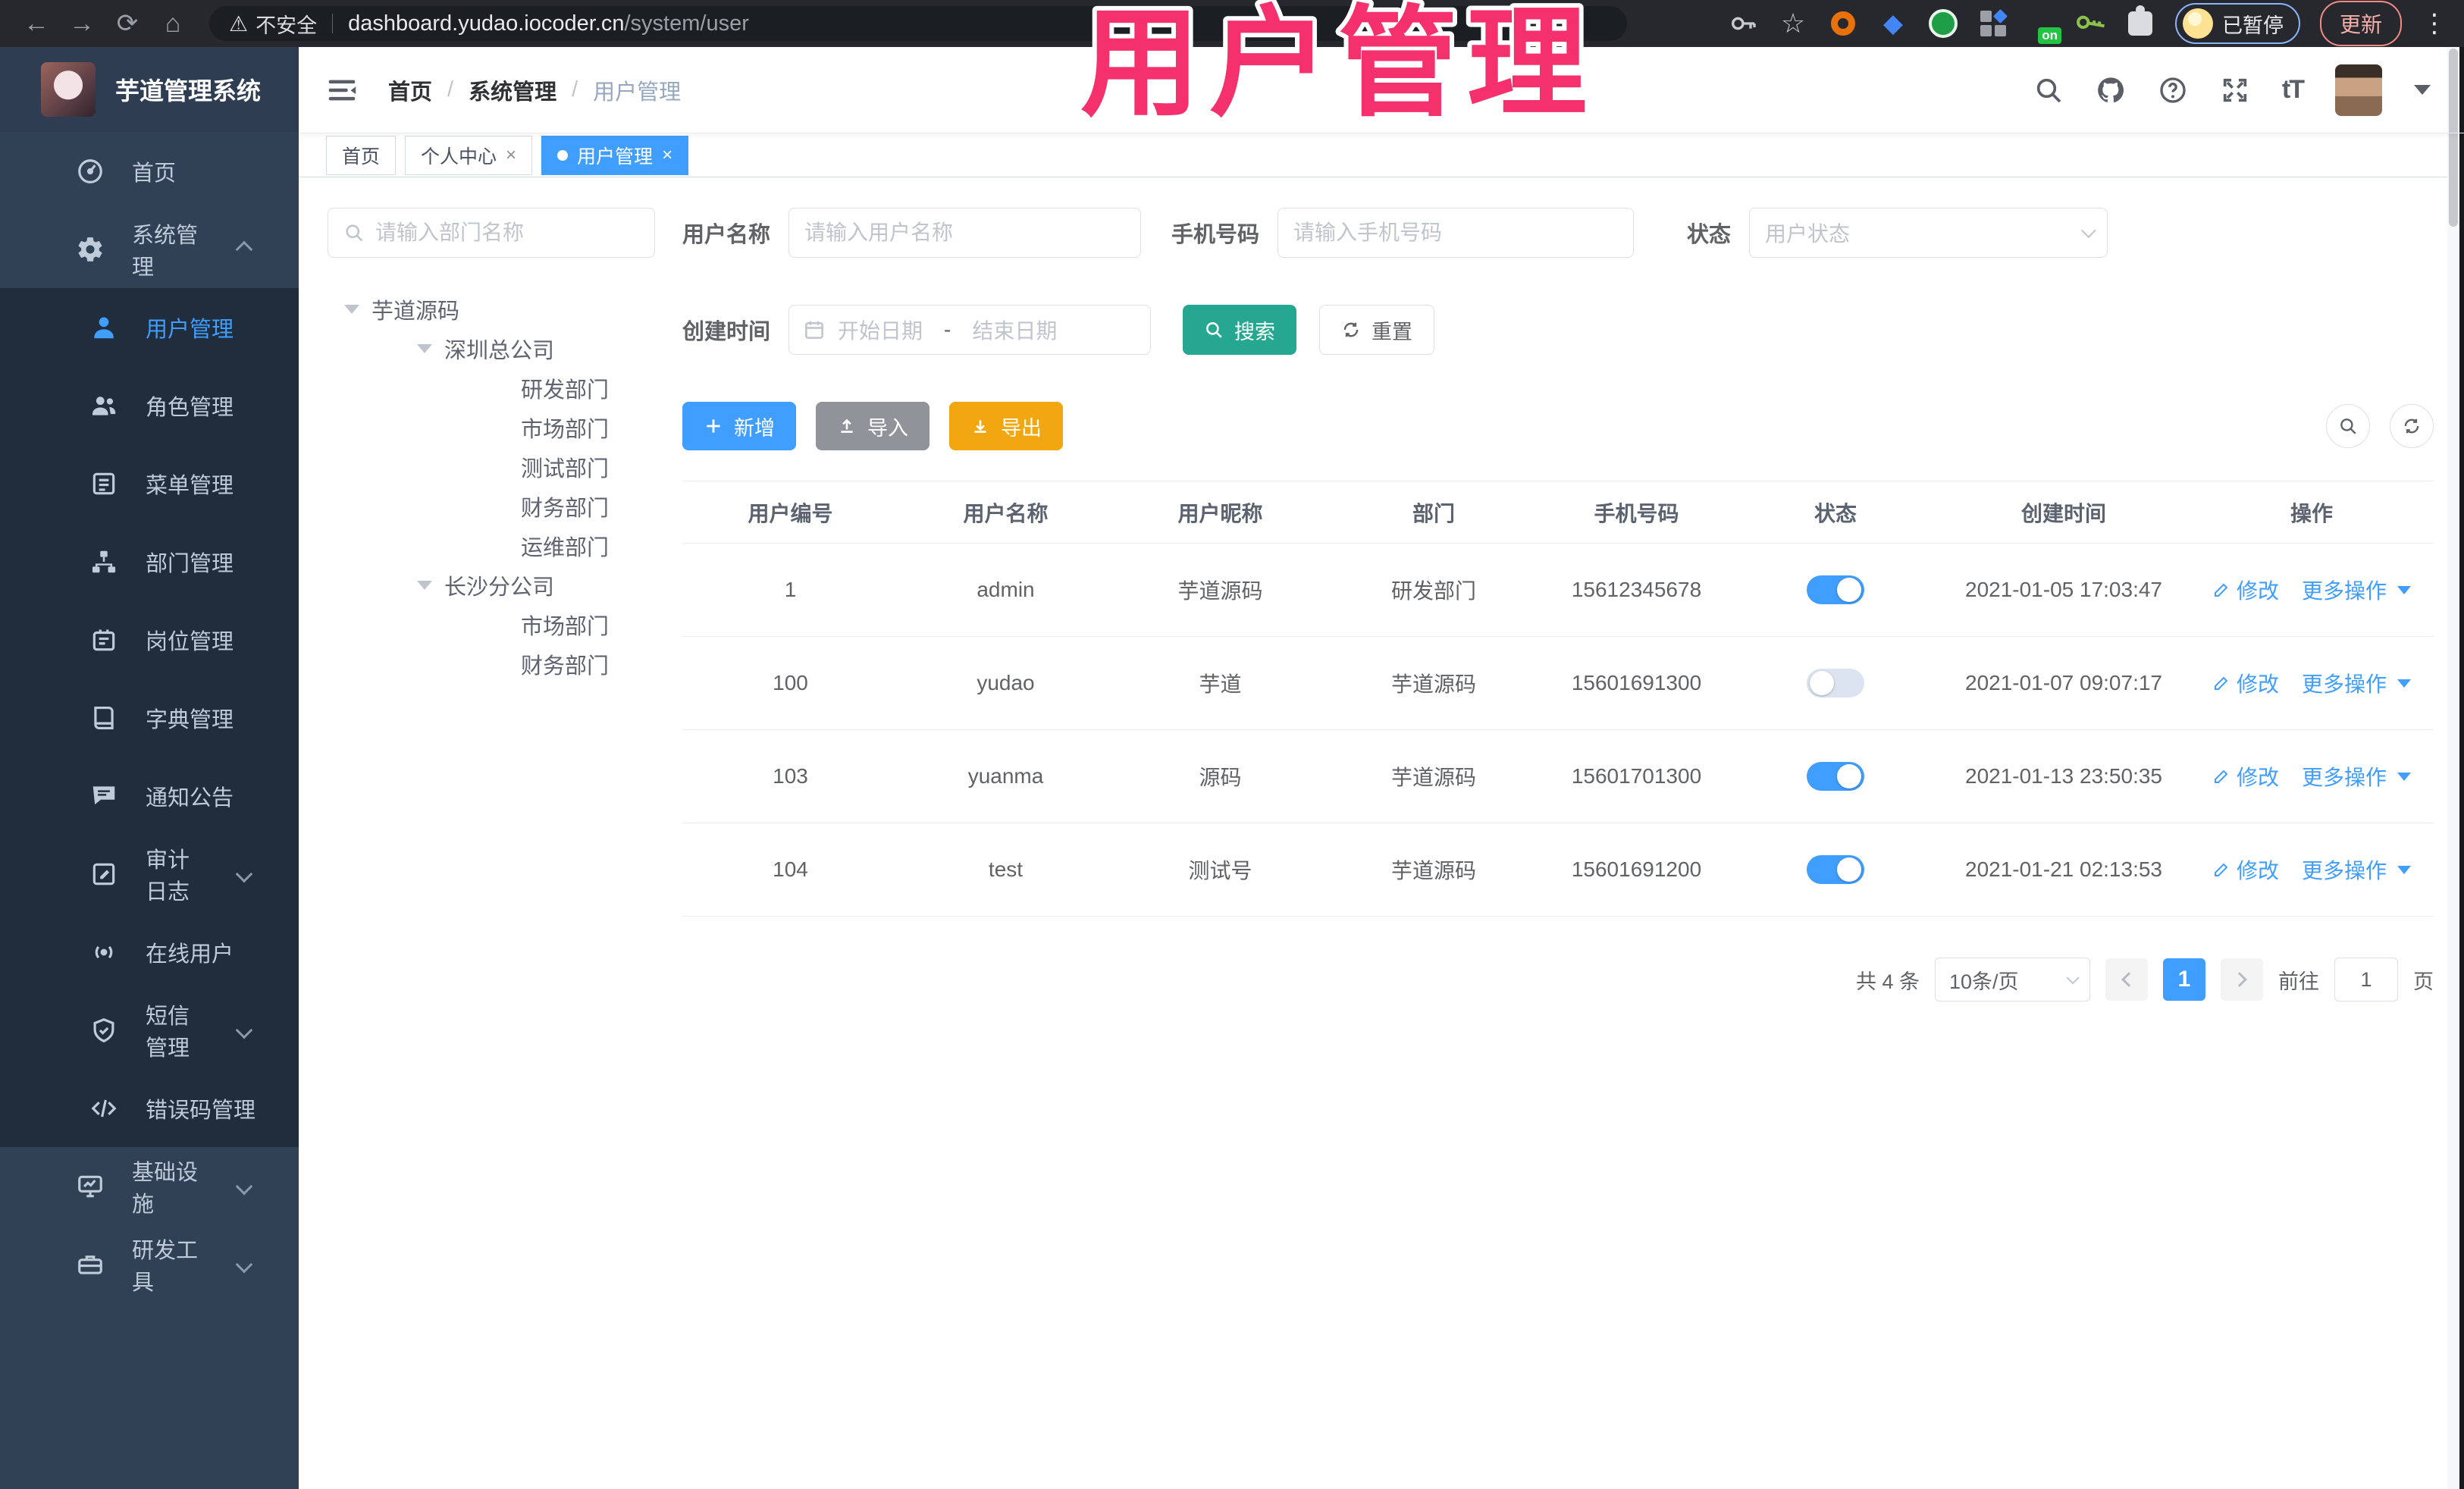 The width and height of the screenshot is (2464, 1489). Describe the element at coordinates (2453, 768) in the screenshot. I see `page-scrollbar` at that location.